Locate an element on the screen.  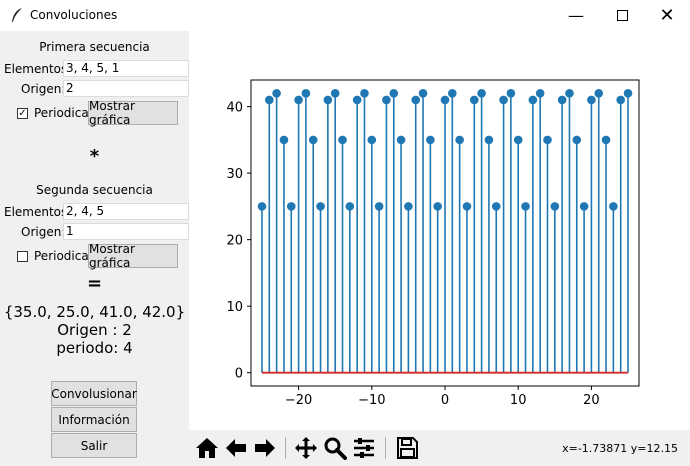
second-sequence-heading: Segunda secuencia is located at coordinates (94, 190).